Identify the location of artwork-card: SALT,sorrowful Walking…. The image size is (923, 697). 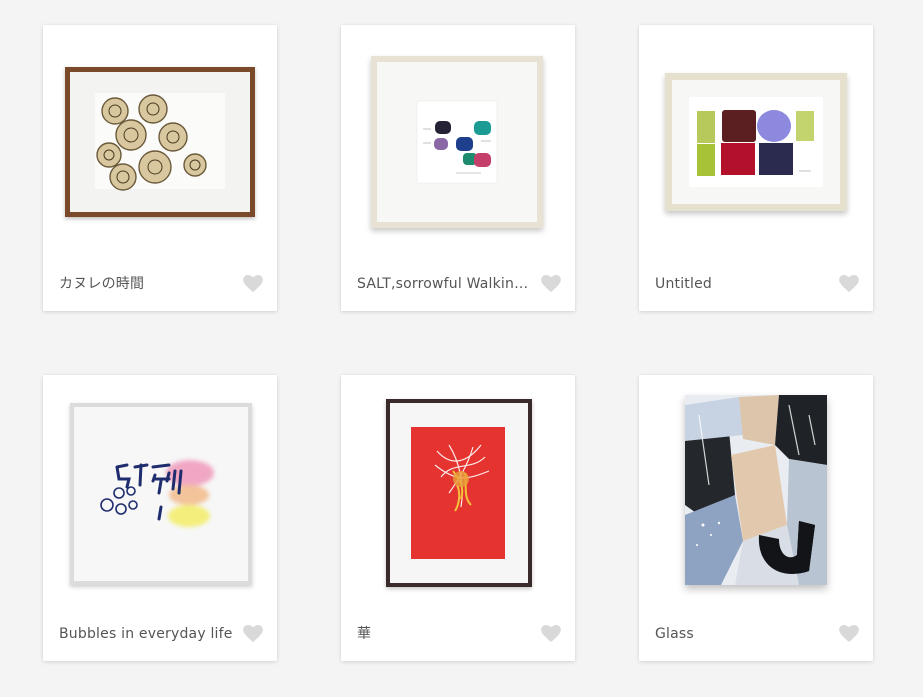
(458, 168).